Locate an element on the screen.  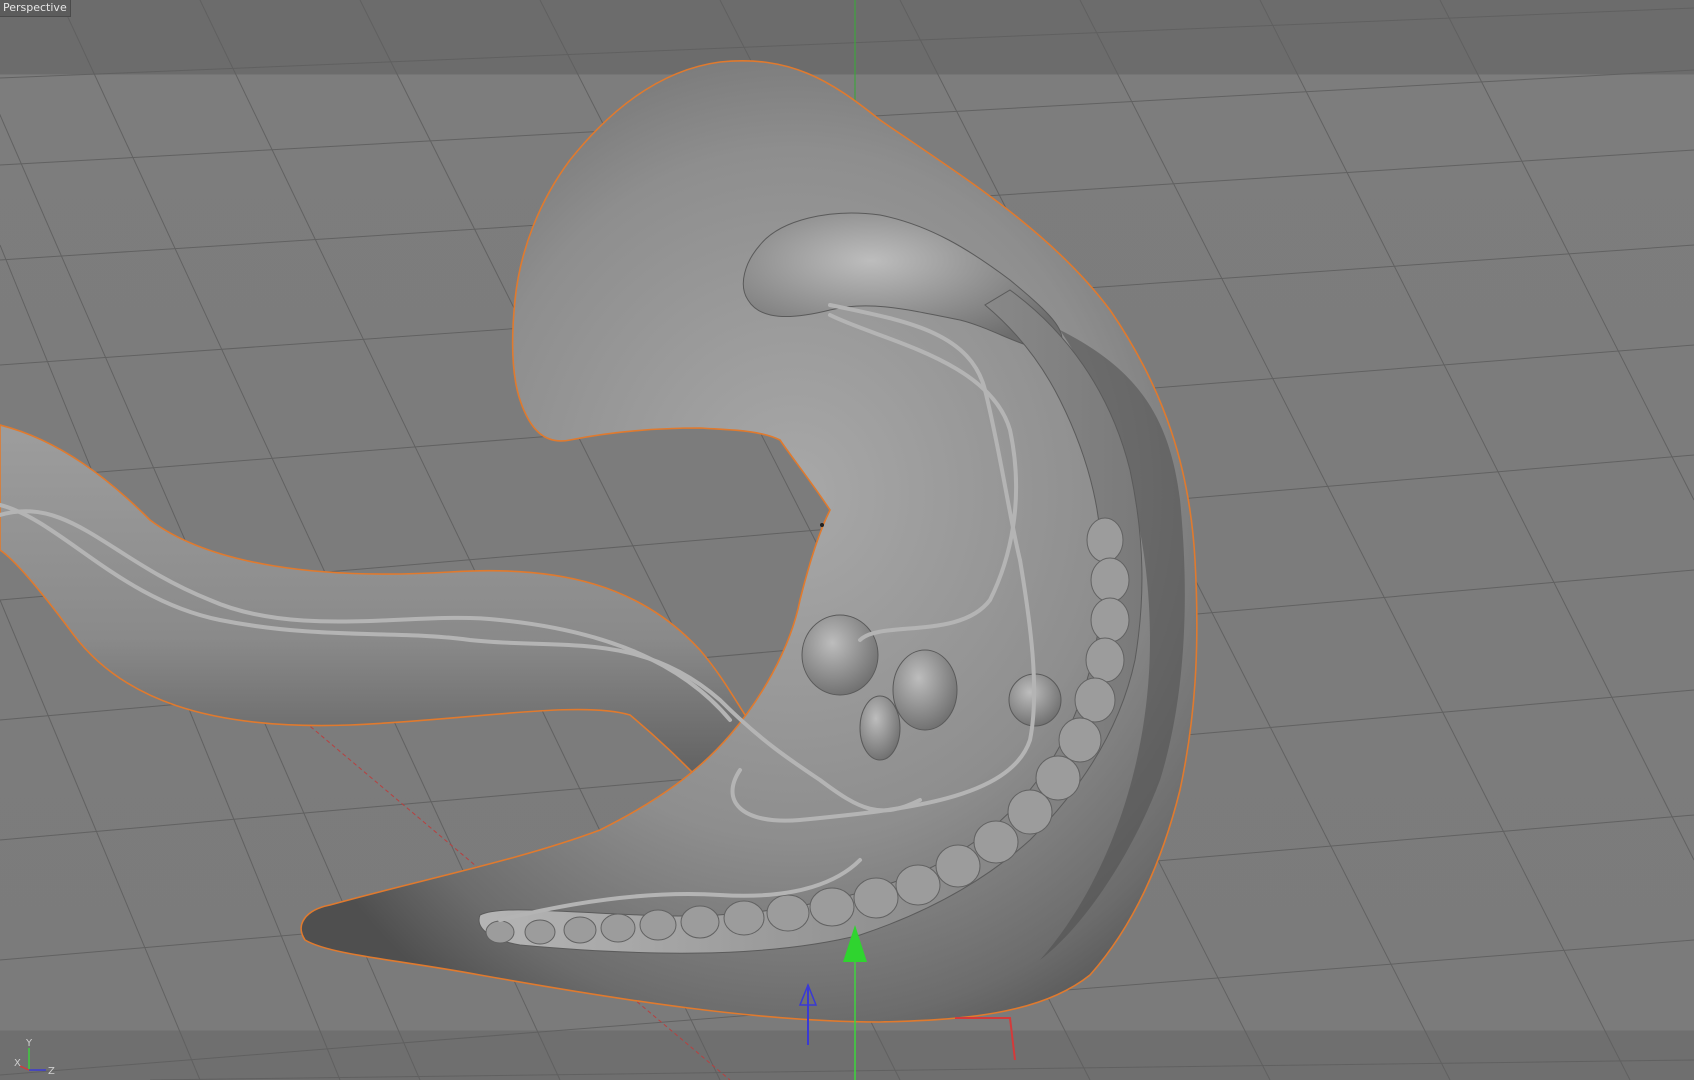
axis-x-label: X is located at coordinates (17, 1063).